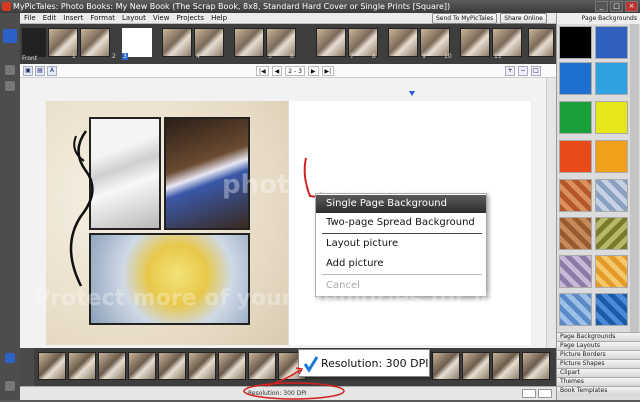 This screenshot has height=402, width=640. What do you see at coordinates (598, 18) in the screenshot?
I see `panel-title: Page Backgrounds` at bounding box center [598, 18].